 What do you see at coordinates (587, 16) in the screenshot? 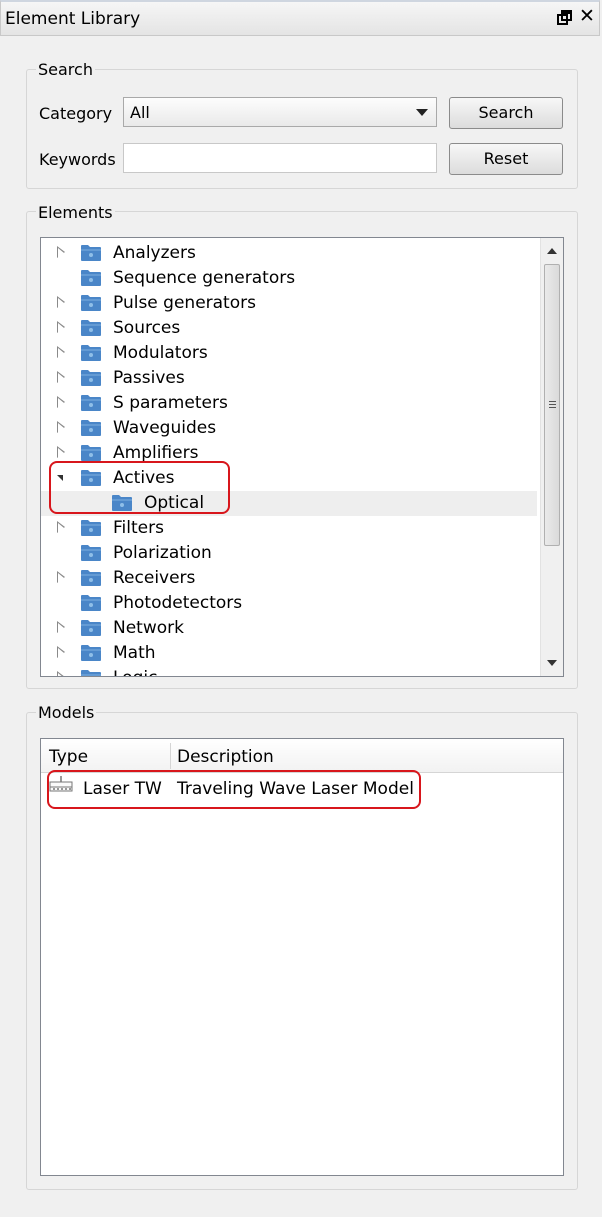
I see `close-icon: ✕` at bounding box center [587, 16].